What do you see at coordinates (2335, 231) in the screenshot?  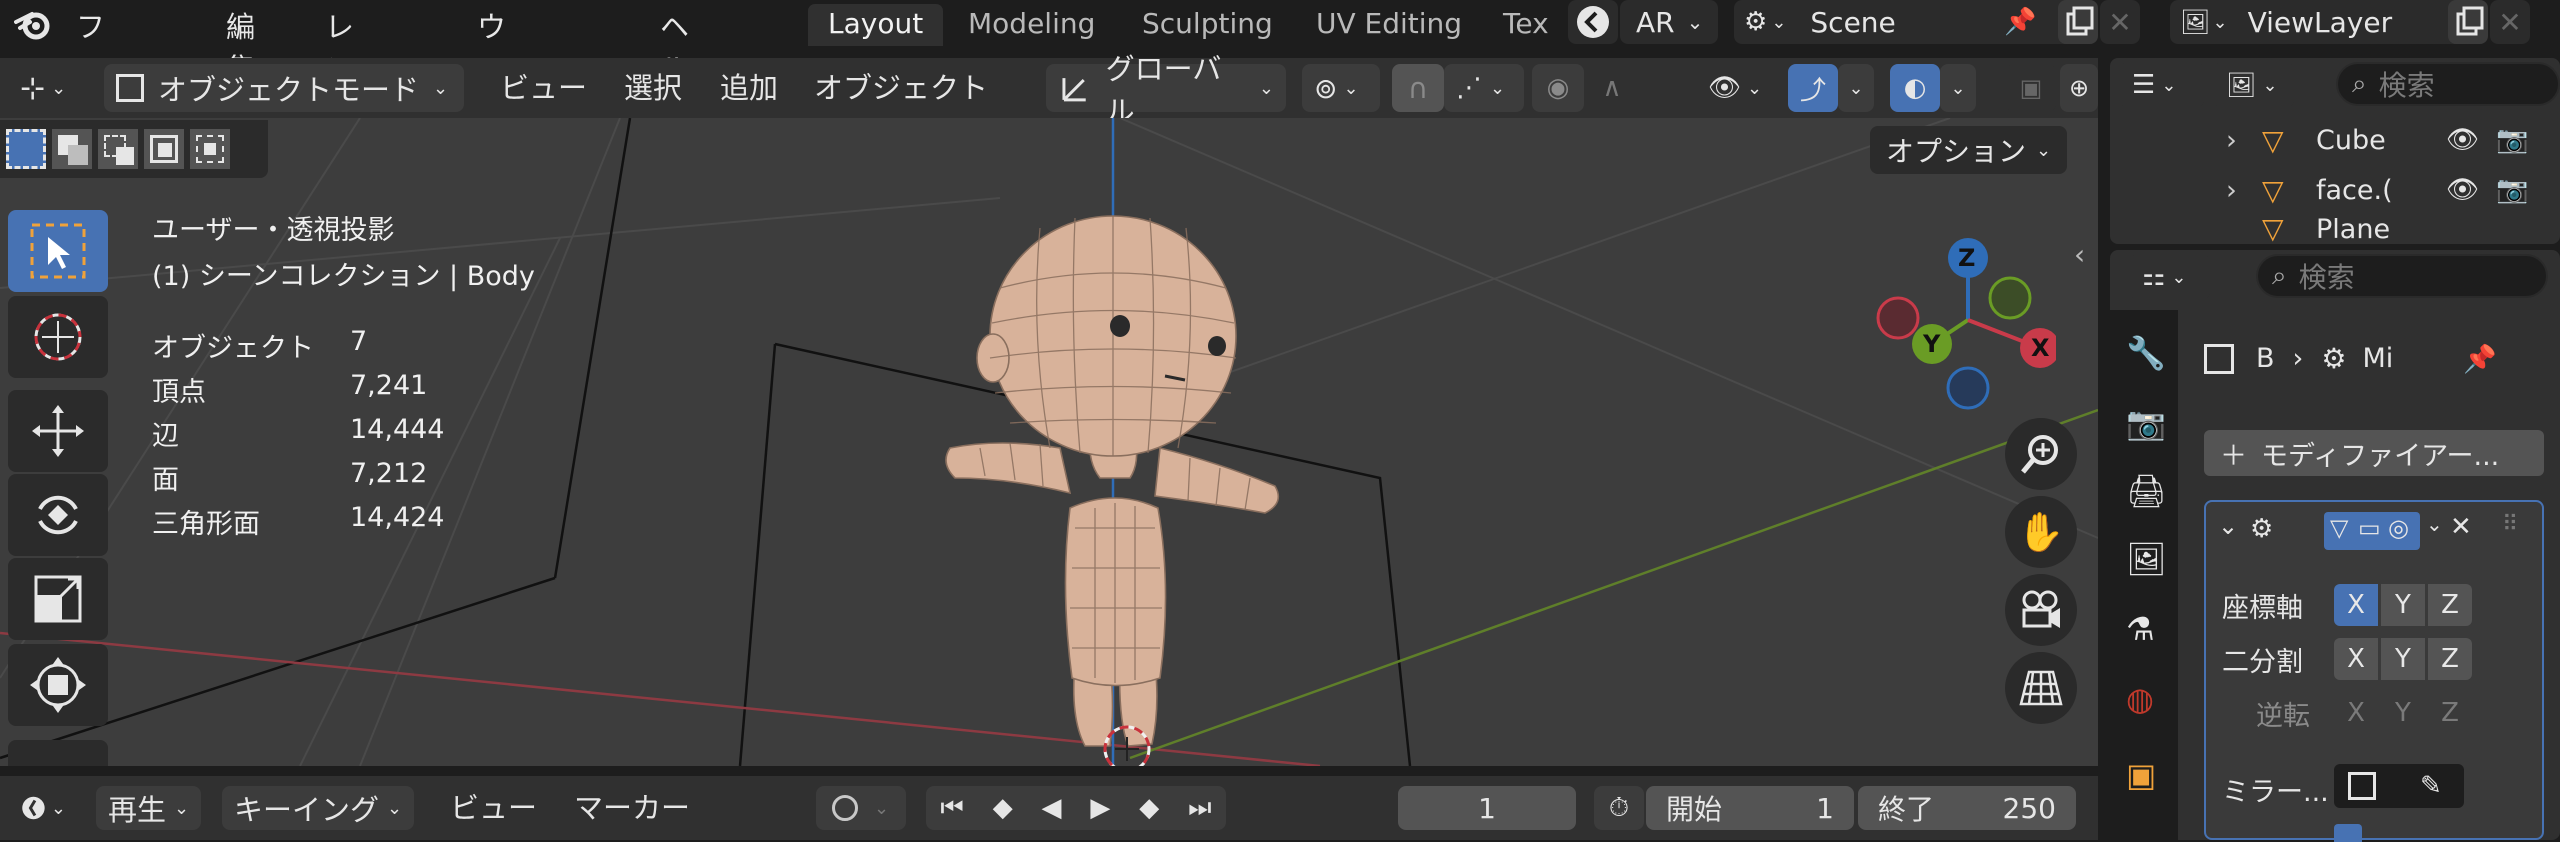 I see `outliner-row: ▽ Plane` at bounding box center [2335, 231].